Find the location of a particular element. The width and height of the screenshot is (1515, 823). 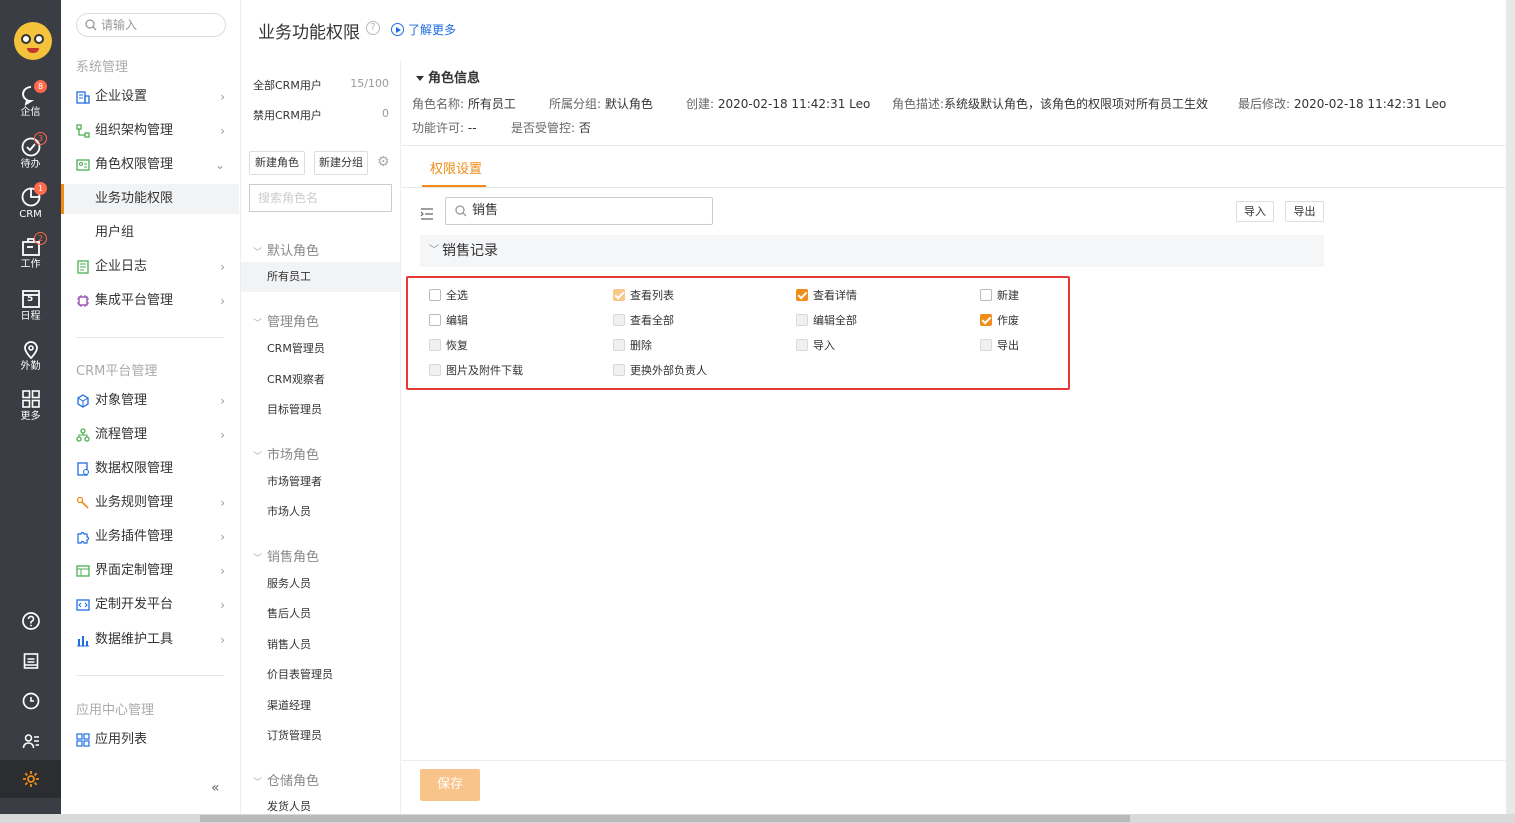

checkbox-view-list: 查看列表 is located at coordinates (643, 295).